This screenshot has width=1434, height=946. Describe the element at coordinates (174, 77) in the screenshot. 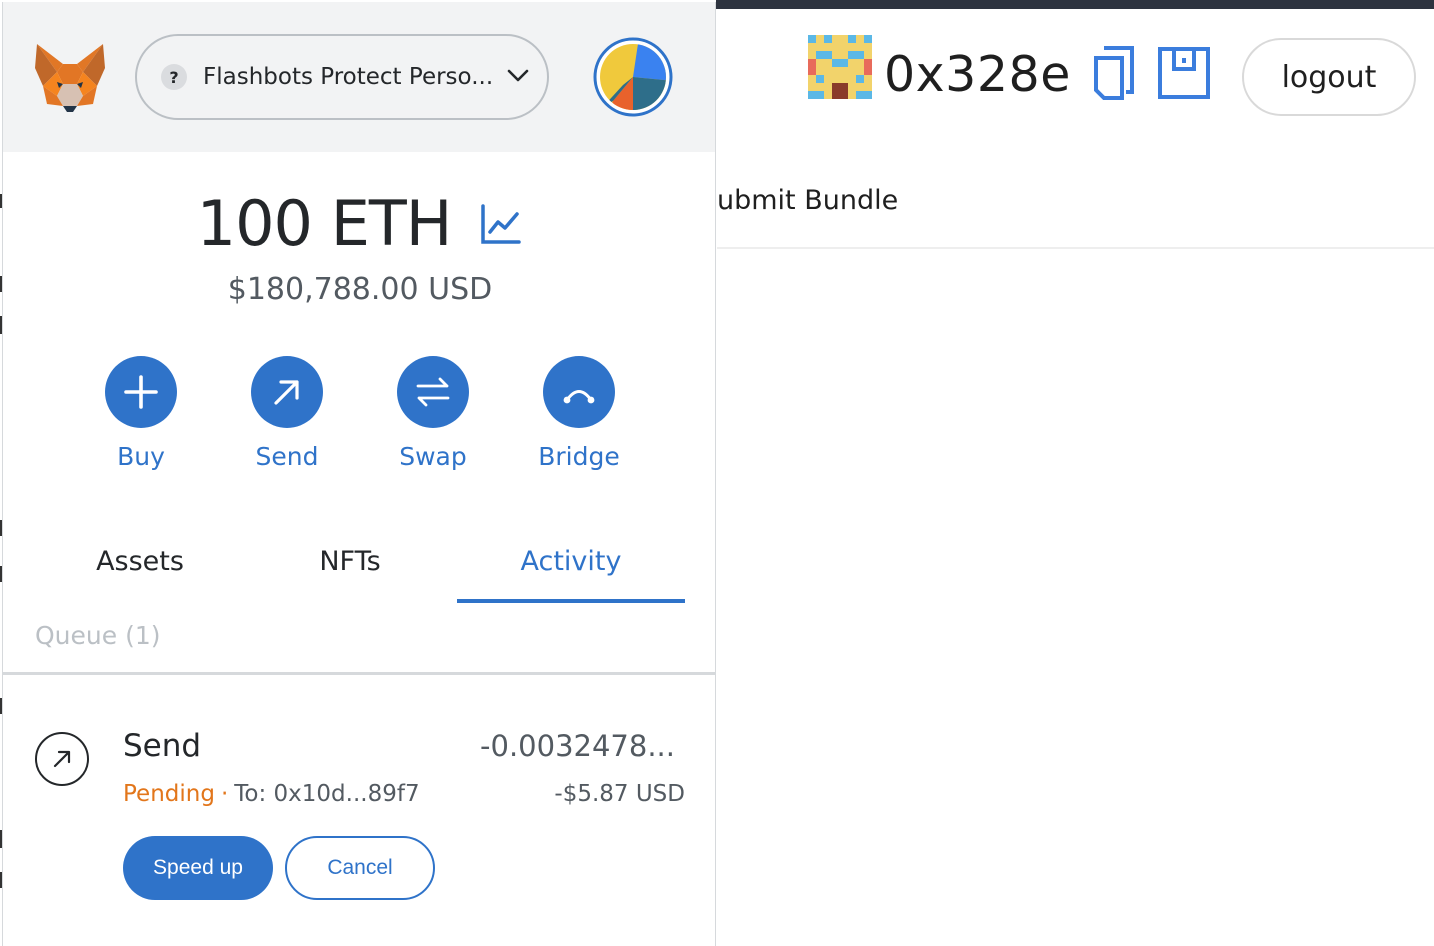

I see `network-help-icon: ?` at that location.